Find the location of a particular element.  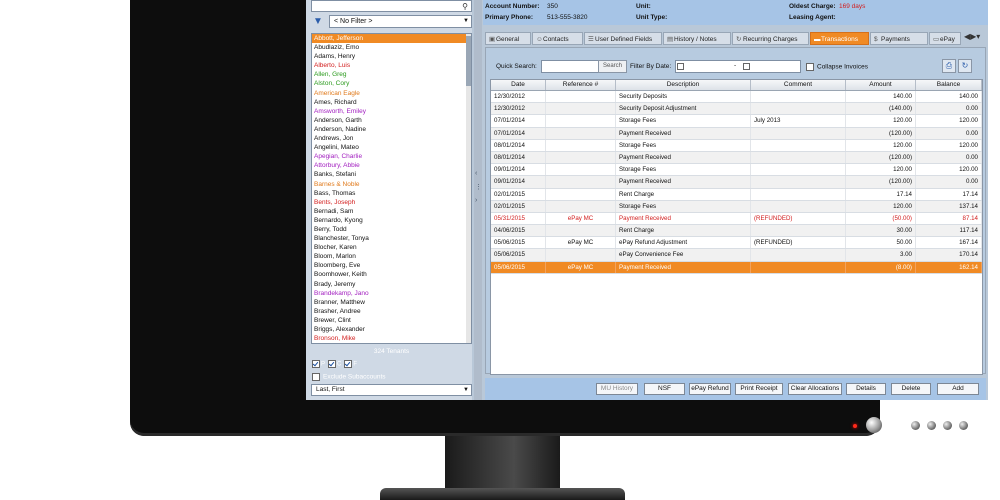

delete-button: Delete is located at coordinates (911, 389).